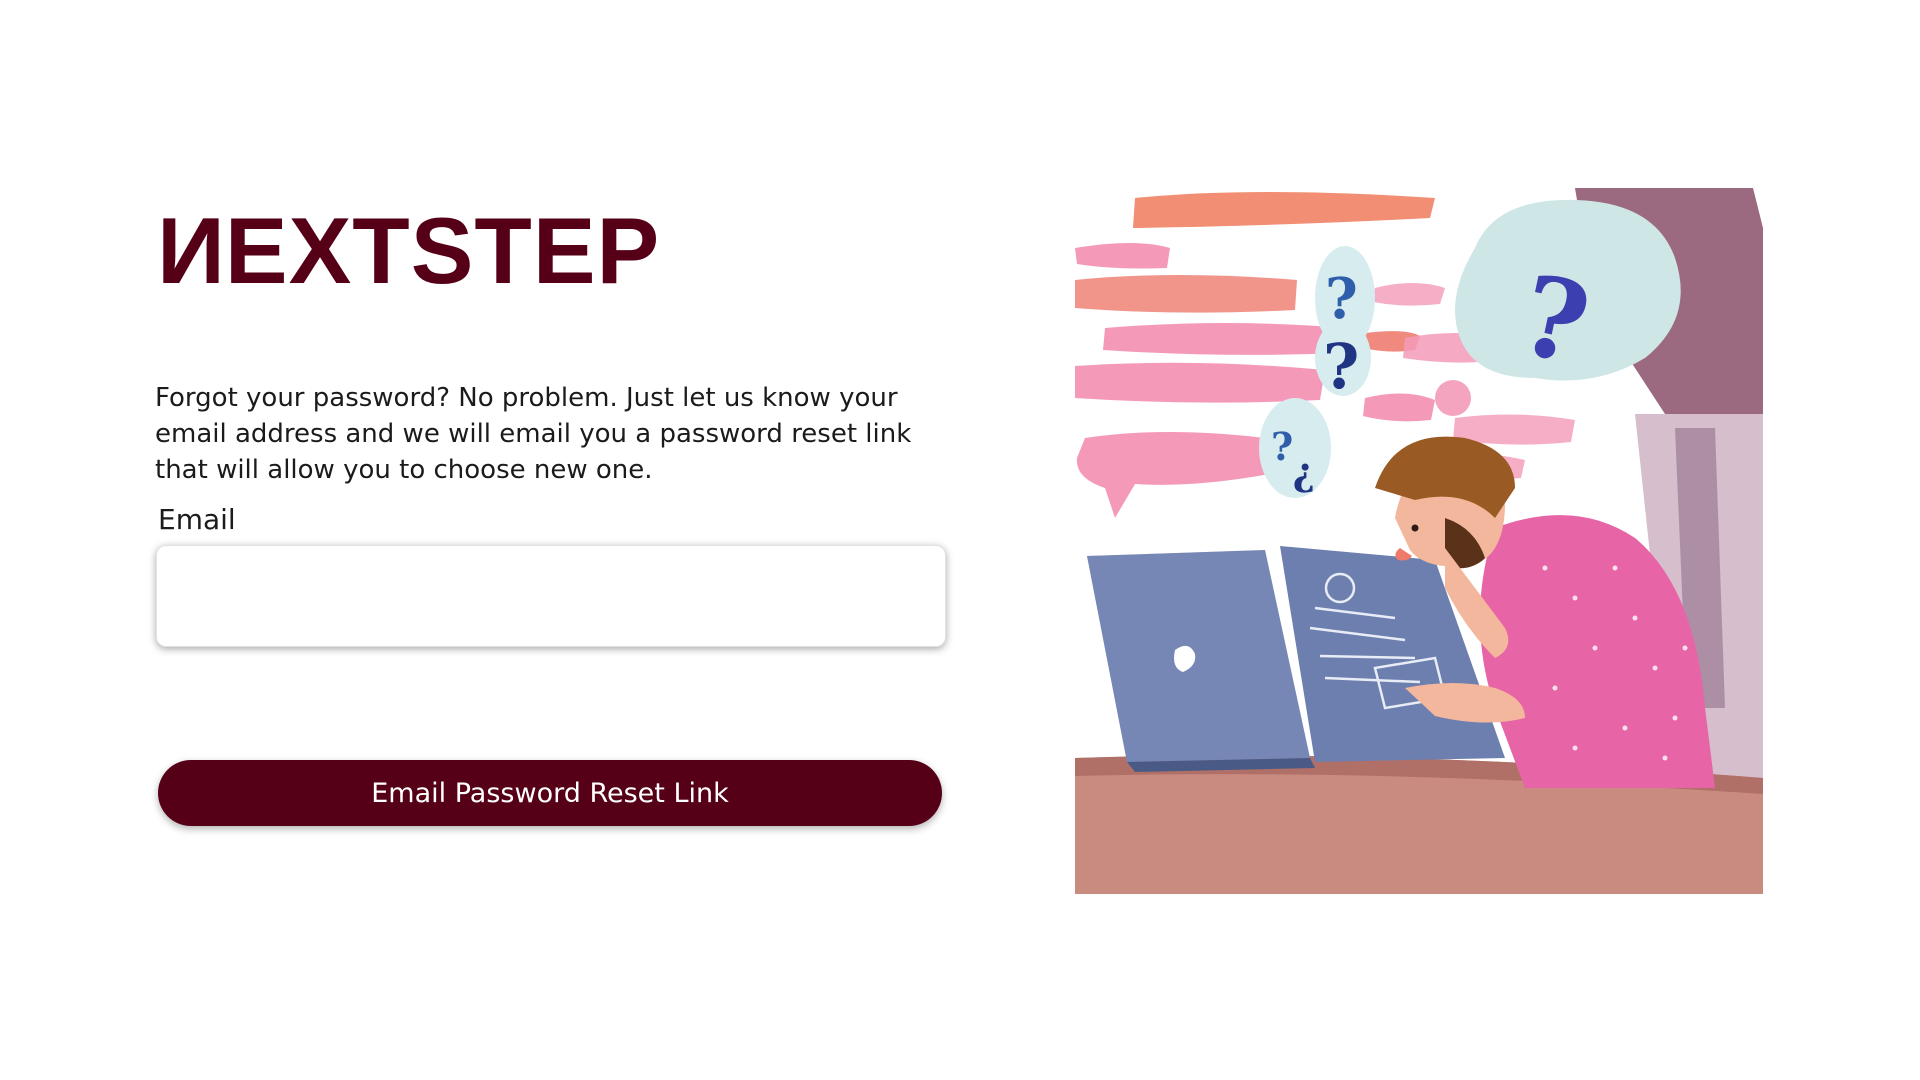 The image size is (1920, 1080). Describe the element at coordinates (550, 793) in the screenshot. I see `email-password-reset-button: Email Password Reset Link` at that location.